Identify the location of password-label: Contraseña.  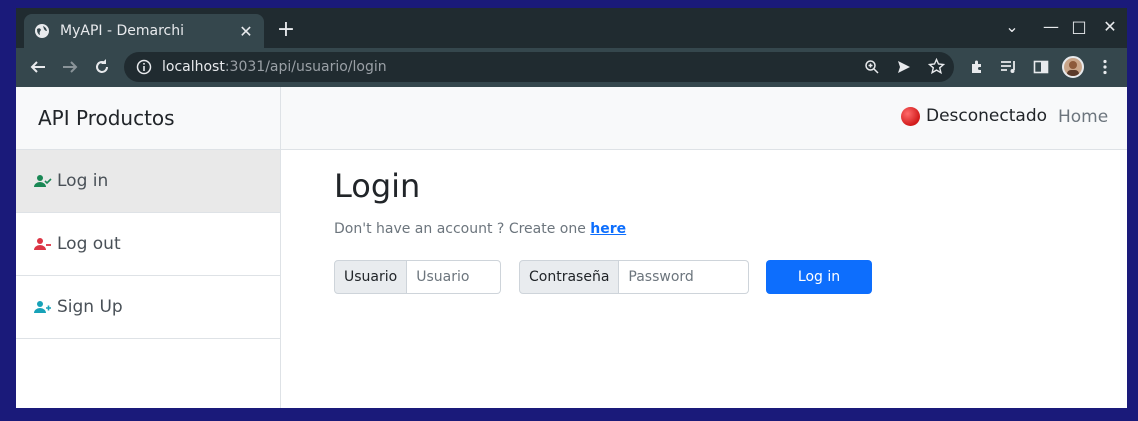
(569, 277).